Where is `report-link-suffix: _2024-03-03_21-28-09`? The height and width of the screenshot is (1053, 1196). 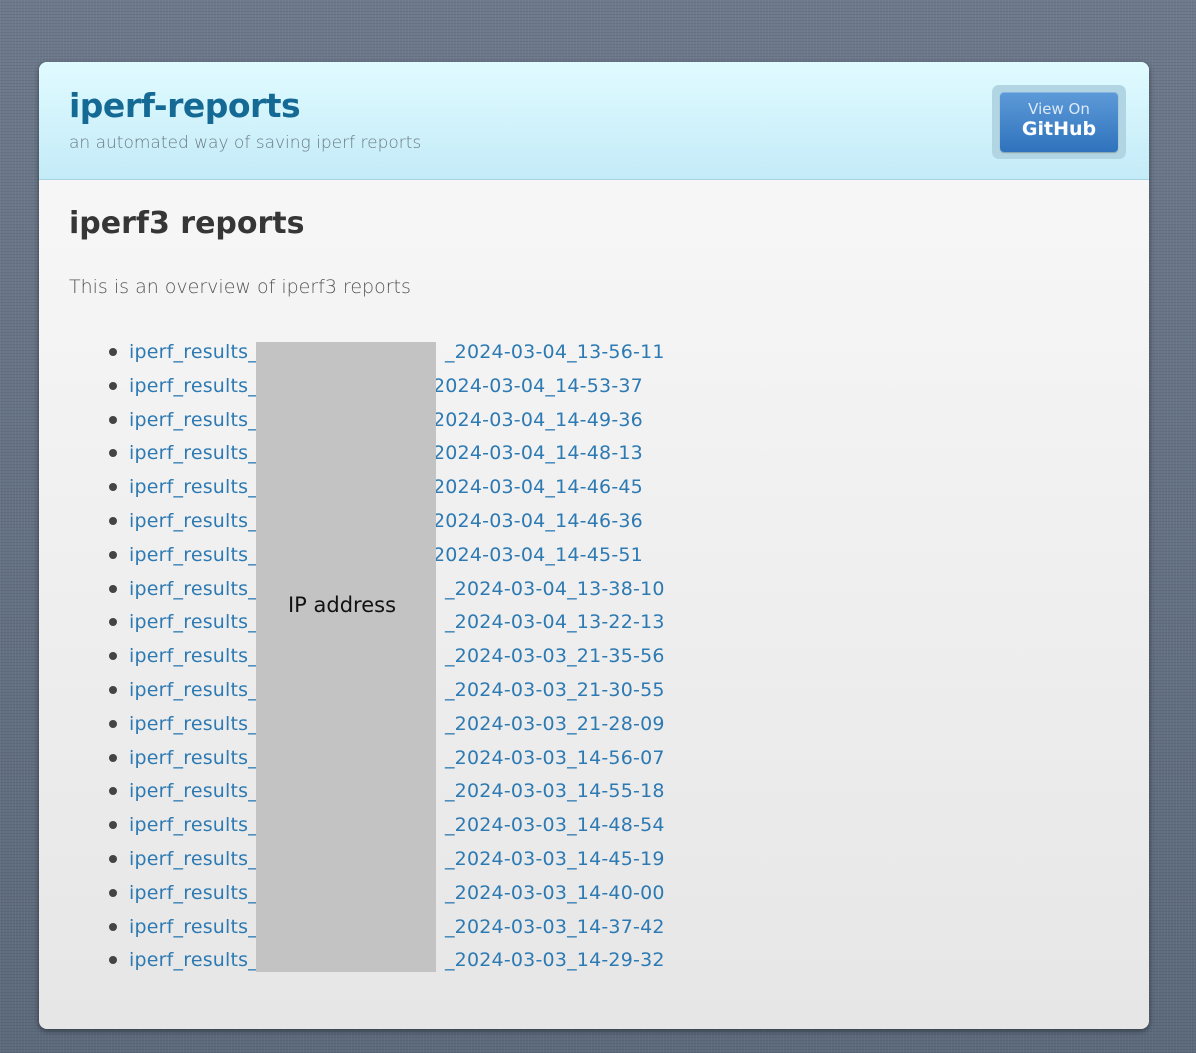 report-link-suffix: _2024-03-03_21-28-09 is located at coordinates (554, 723).